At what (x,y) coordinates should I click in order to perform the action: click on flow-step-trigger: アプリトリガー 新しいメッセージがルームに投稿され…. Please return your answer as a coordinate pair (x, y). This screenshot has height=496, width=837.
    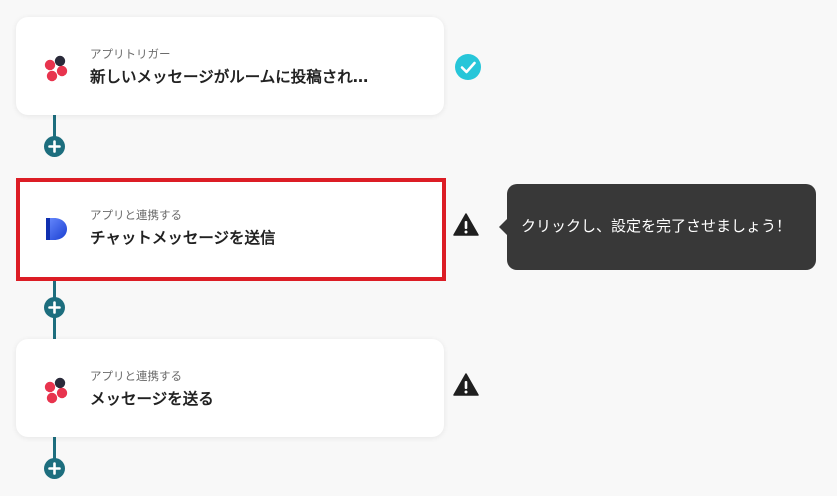
    Looking at the image, I should click on (230, 66).